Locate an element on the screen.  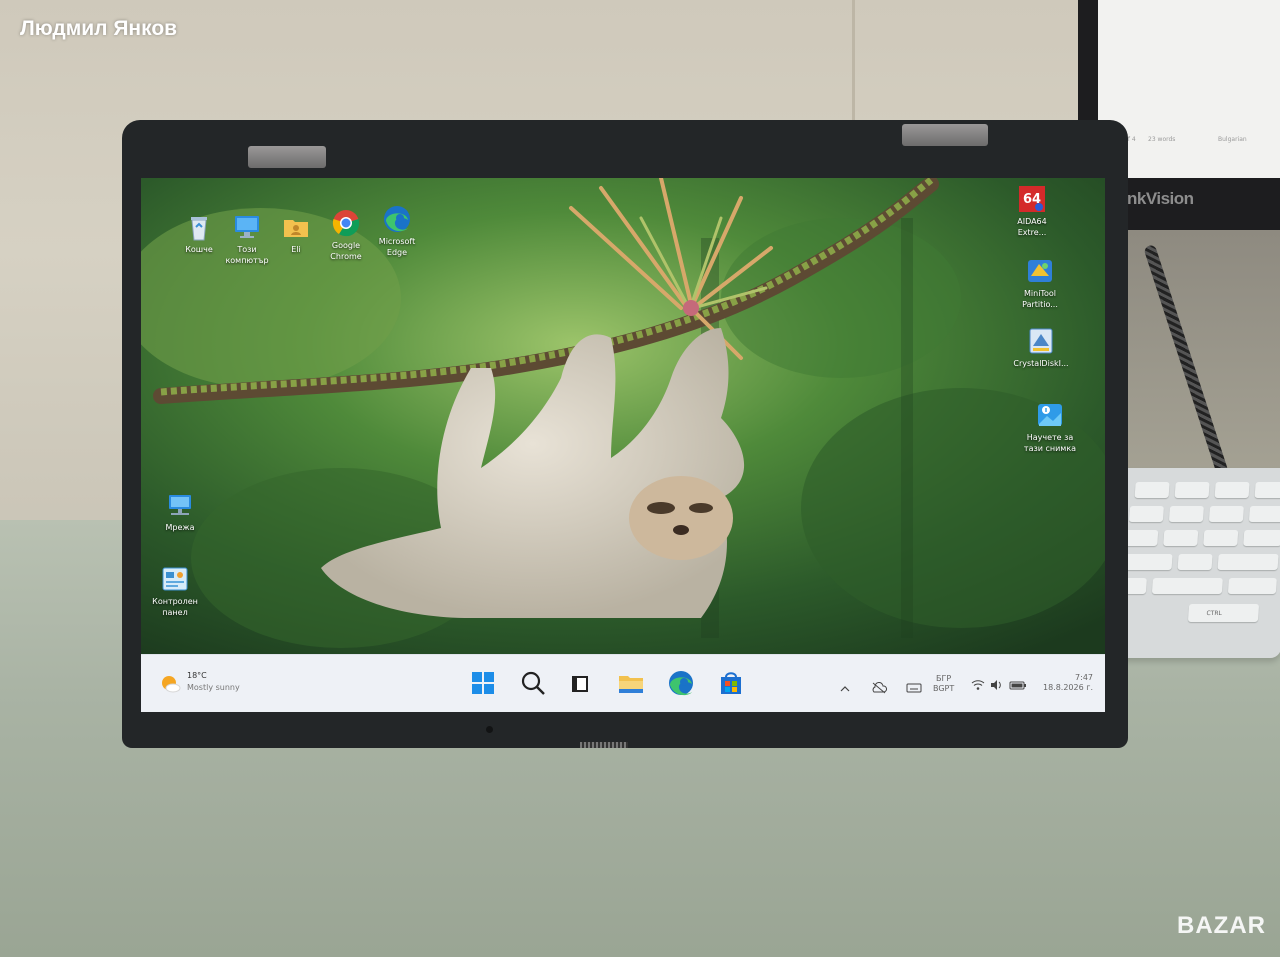
file-explorer-icon is located at coordinates (631, 684).